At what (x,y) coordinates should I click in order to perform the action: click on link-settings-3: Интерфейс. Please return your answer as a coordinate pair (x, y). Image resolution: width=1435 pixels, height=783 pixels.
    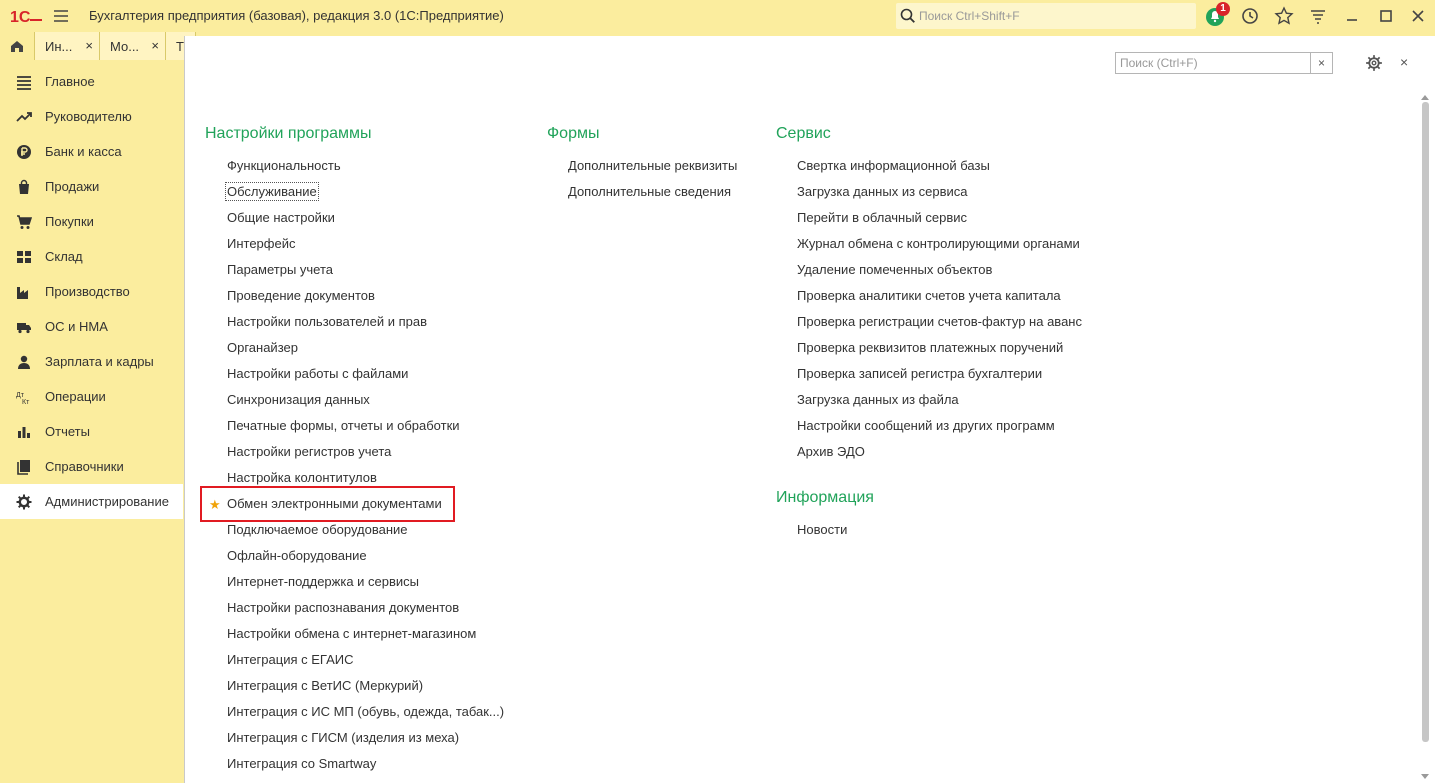
    Looking at the image, I should click on (261, 243).